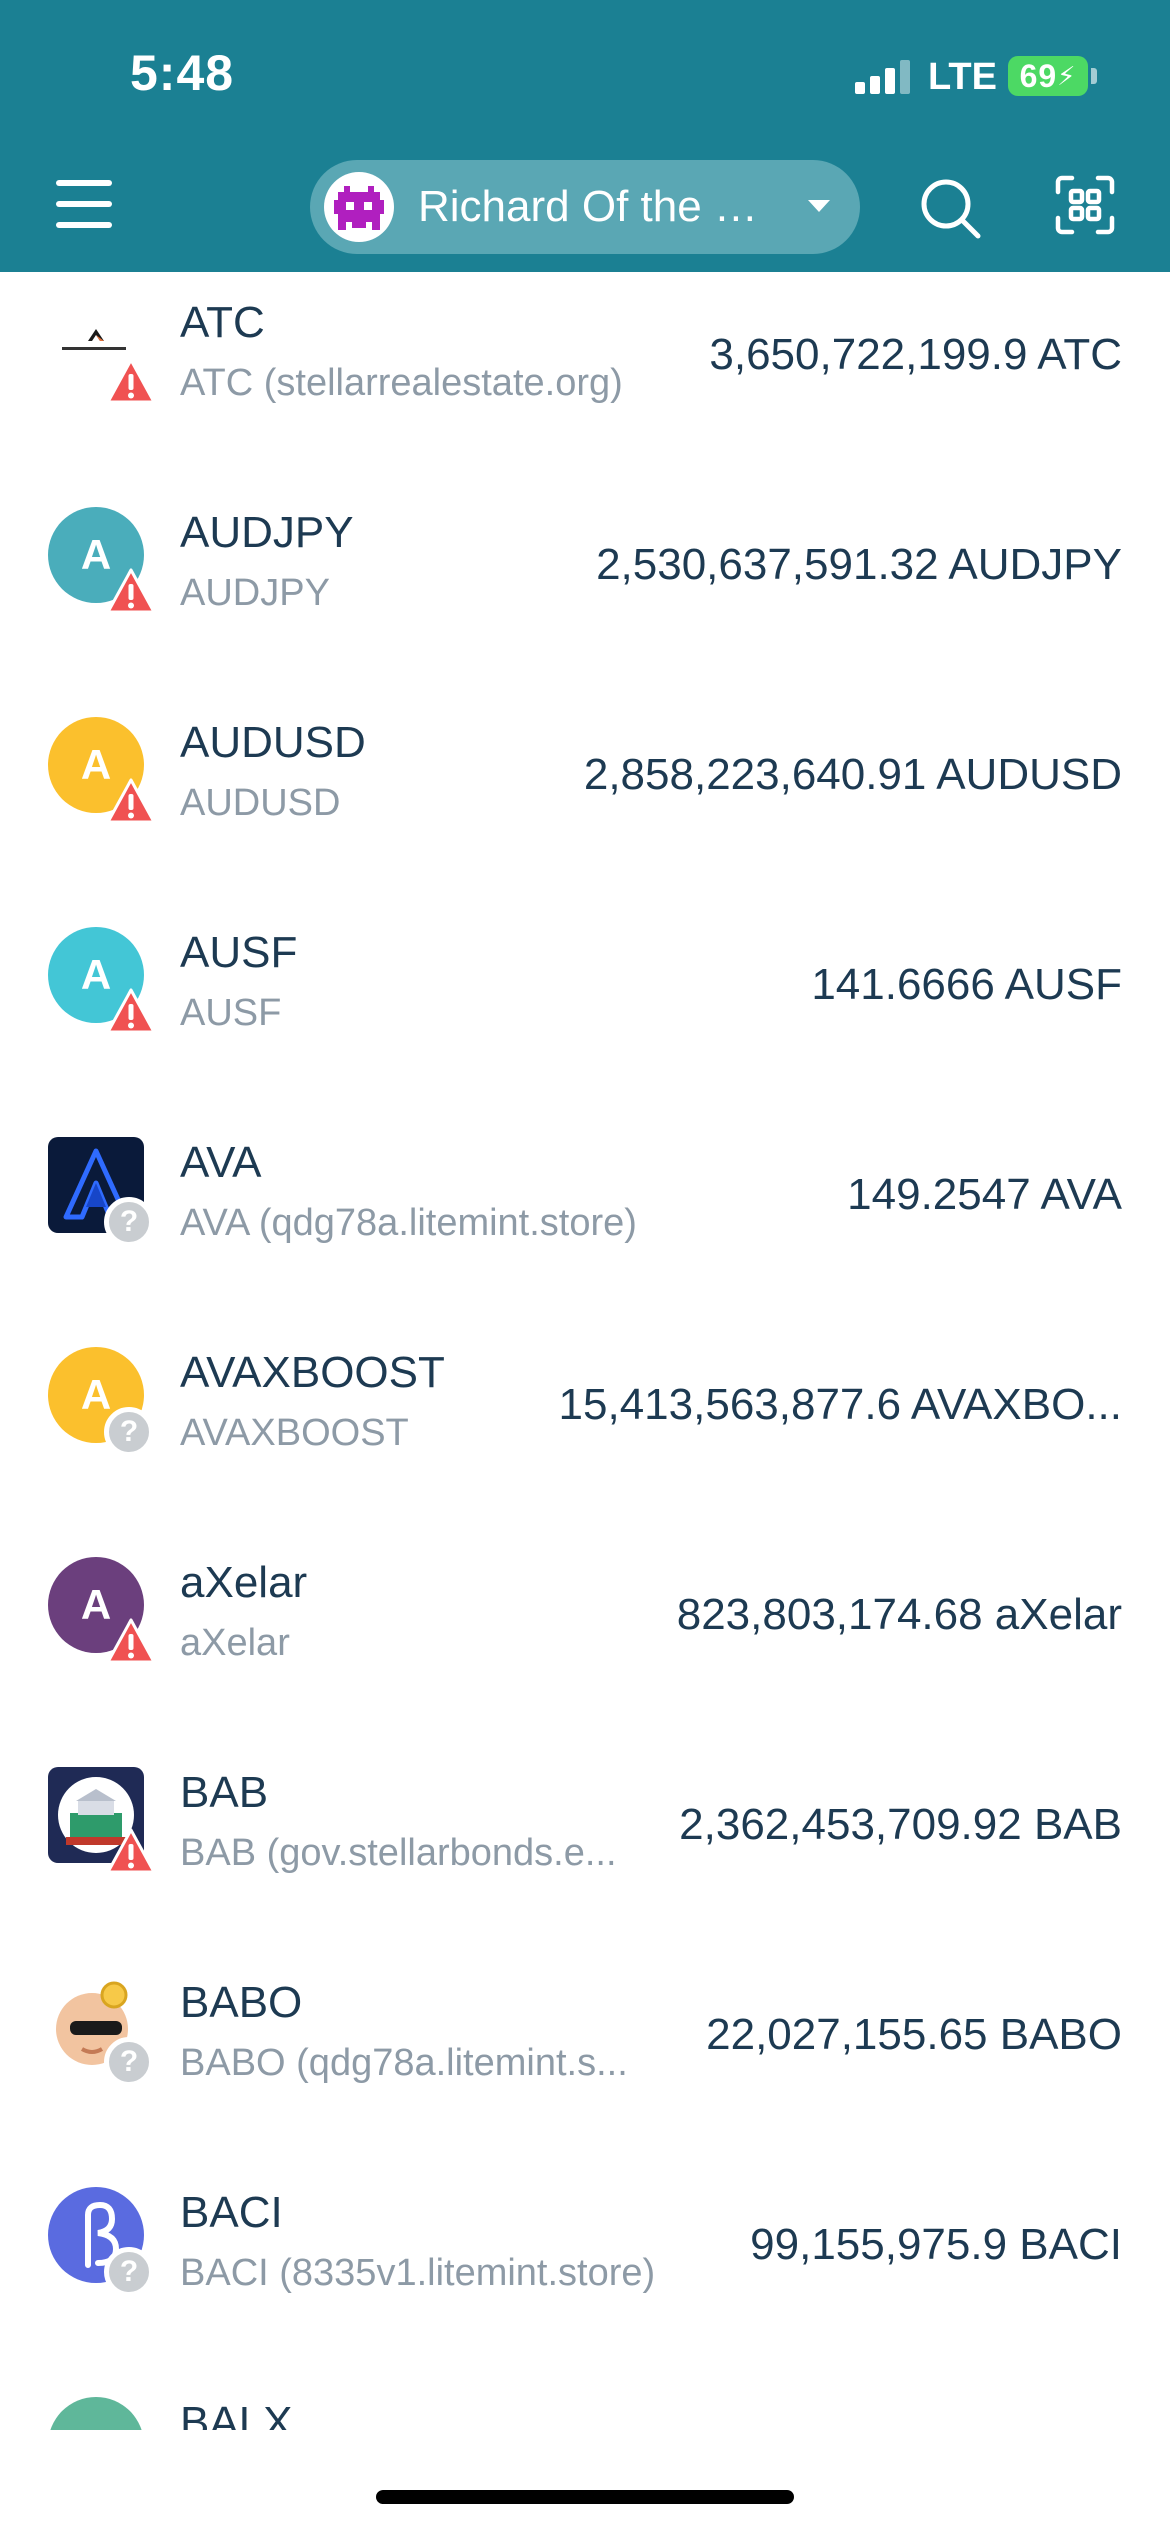 The width and height of the screenshot is (1170, 2532). Describe the element at coordinates (182, 73) in the screenshot. I see `status-time: 5:48` at that location.